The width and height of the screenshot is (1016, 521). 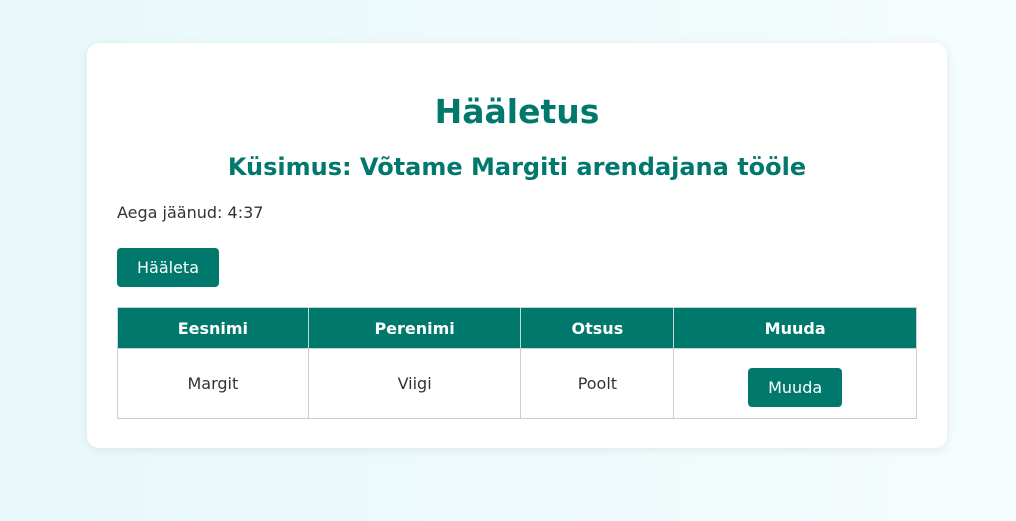 I want to click on vote-button: Hääleta, so click(x=168, y=267).